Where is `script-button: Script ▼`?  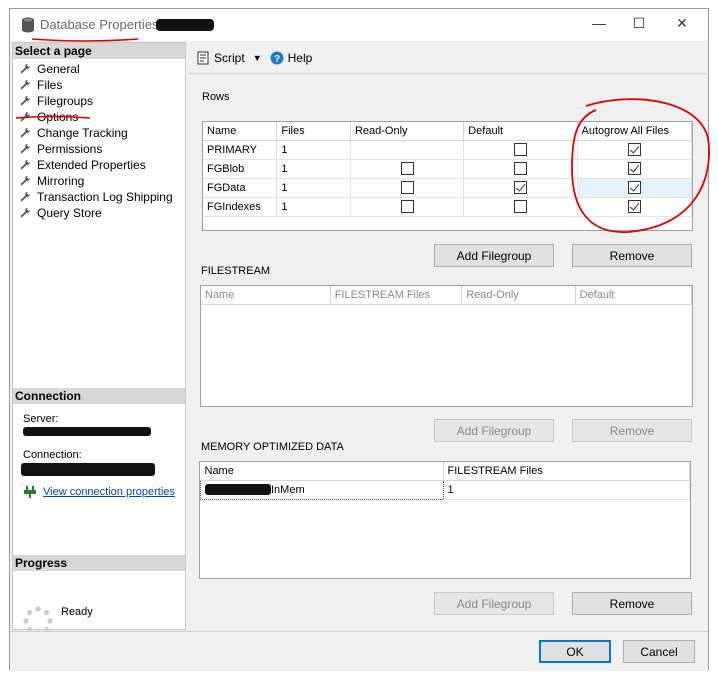 script-button: Script ▼ is located at coordinates (229, 58).